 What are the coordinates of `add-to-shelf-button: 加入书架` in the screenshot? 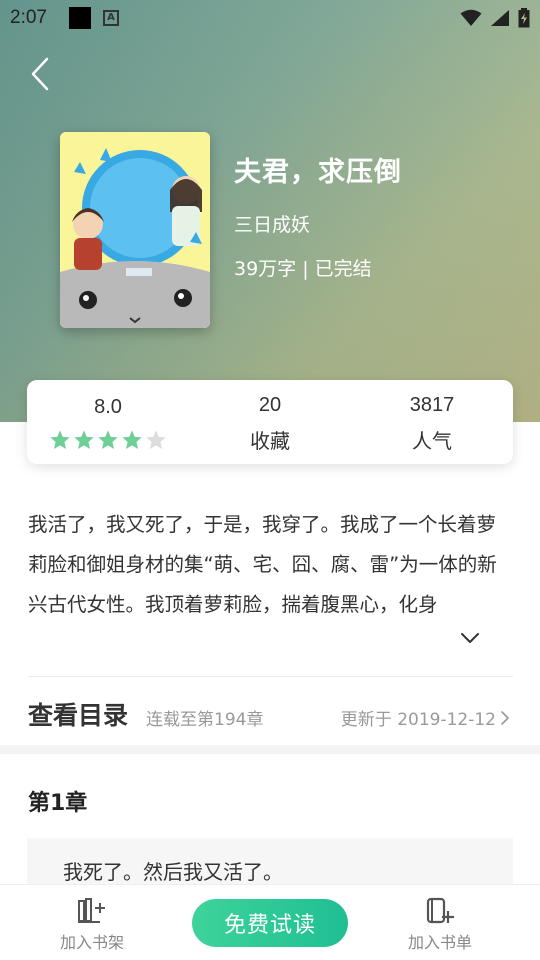 It's located at (92, 925).